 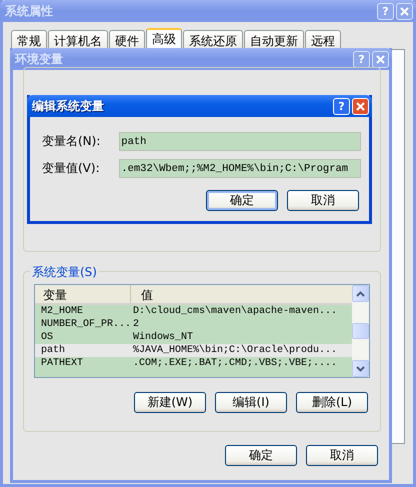 I want to click on list-row: NUMBER_OF_PR... 2, so click(x=193, y=324).